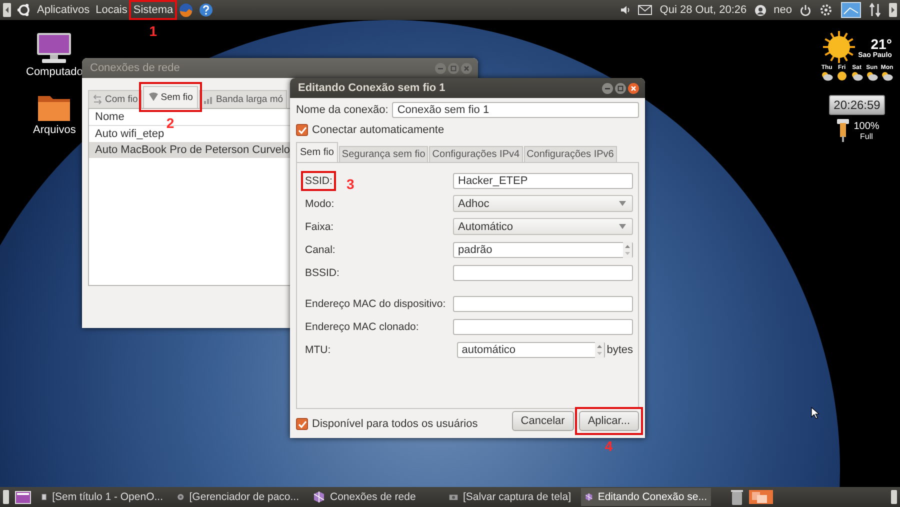 The image size is (900, 507). Describe the element at coordinates (109, 117) in the screenshot. I see `column-header: Nome` at that location.